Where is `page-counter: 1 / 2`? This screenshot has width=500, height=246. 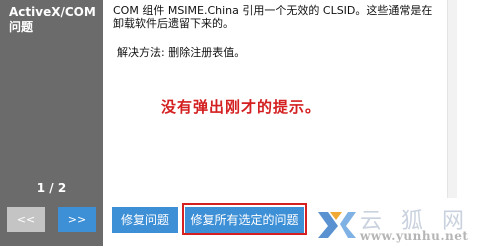
page-counter: 1 / 2 is located at coordinates (51, 188).